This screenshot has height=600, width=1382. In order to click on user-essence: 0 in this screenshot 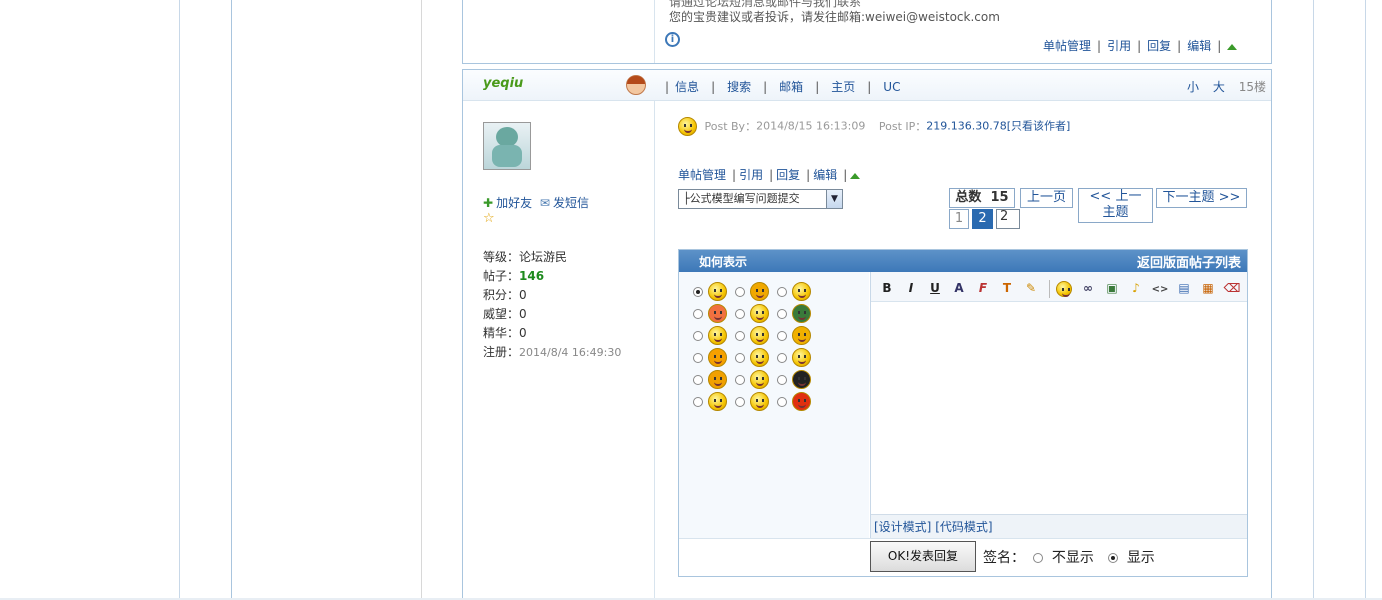, I will do `click(523, 333)`.